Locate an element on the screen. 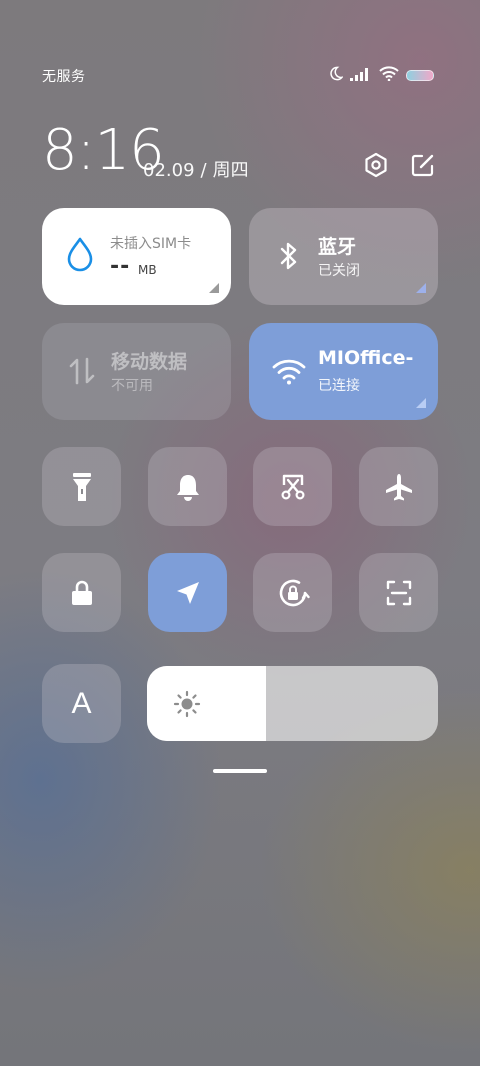 This screenshot has width=480, height=1066. edit-icon is located at coordinates (422, 165).